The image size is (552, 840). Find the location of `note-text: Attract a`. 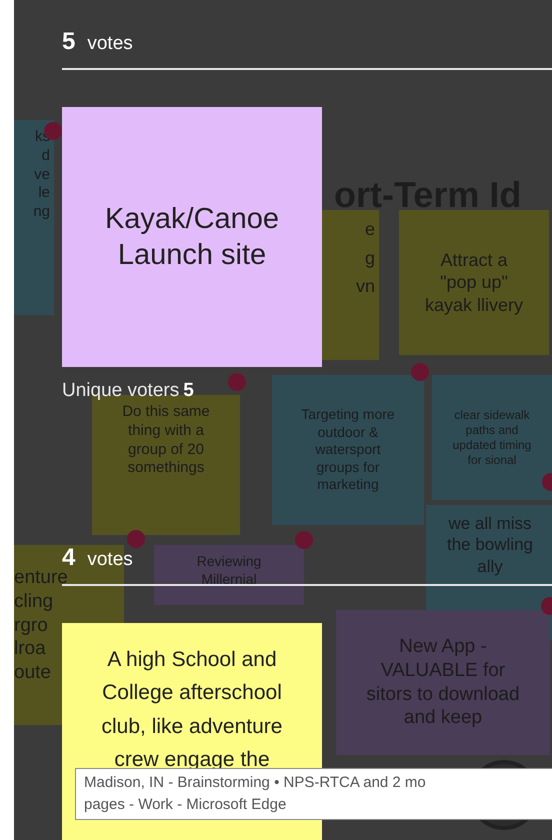

note-text: Attract a is located at coordinates (474, 260).